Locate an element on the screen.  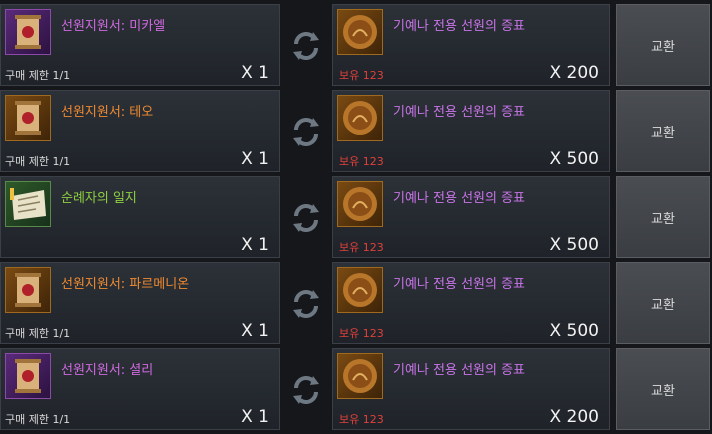
item-name: 선원지원서: 테오 is located at coordinates (107, 112).